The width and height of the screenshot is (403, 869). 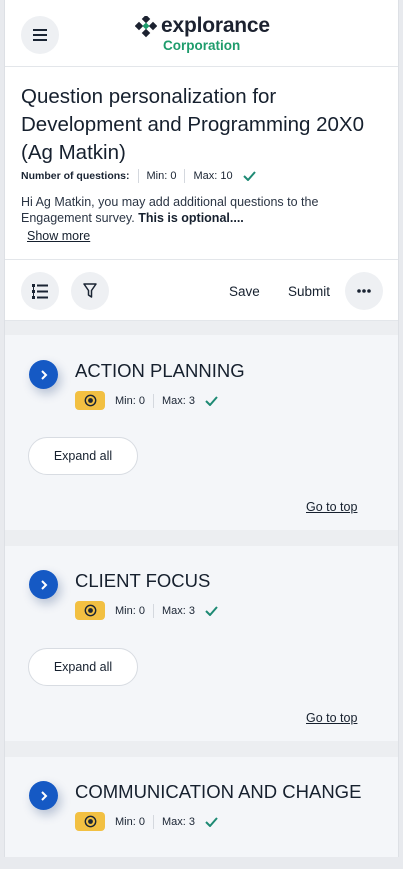 I want to click on logo-subtitle: Corporation, so click(x=202, y=45).